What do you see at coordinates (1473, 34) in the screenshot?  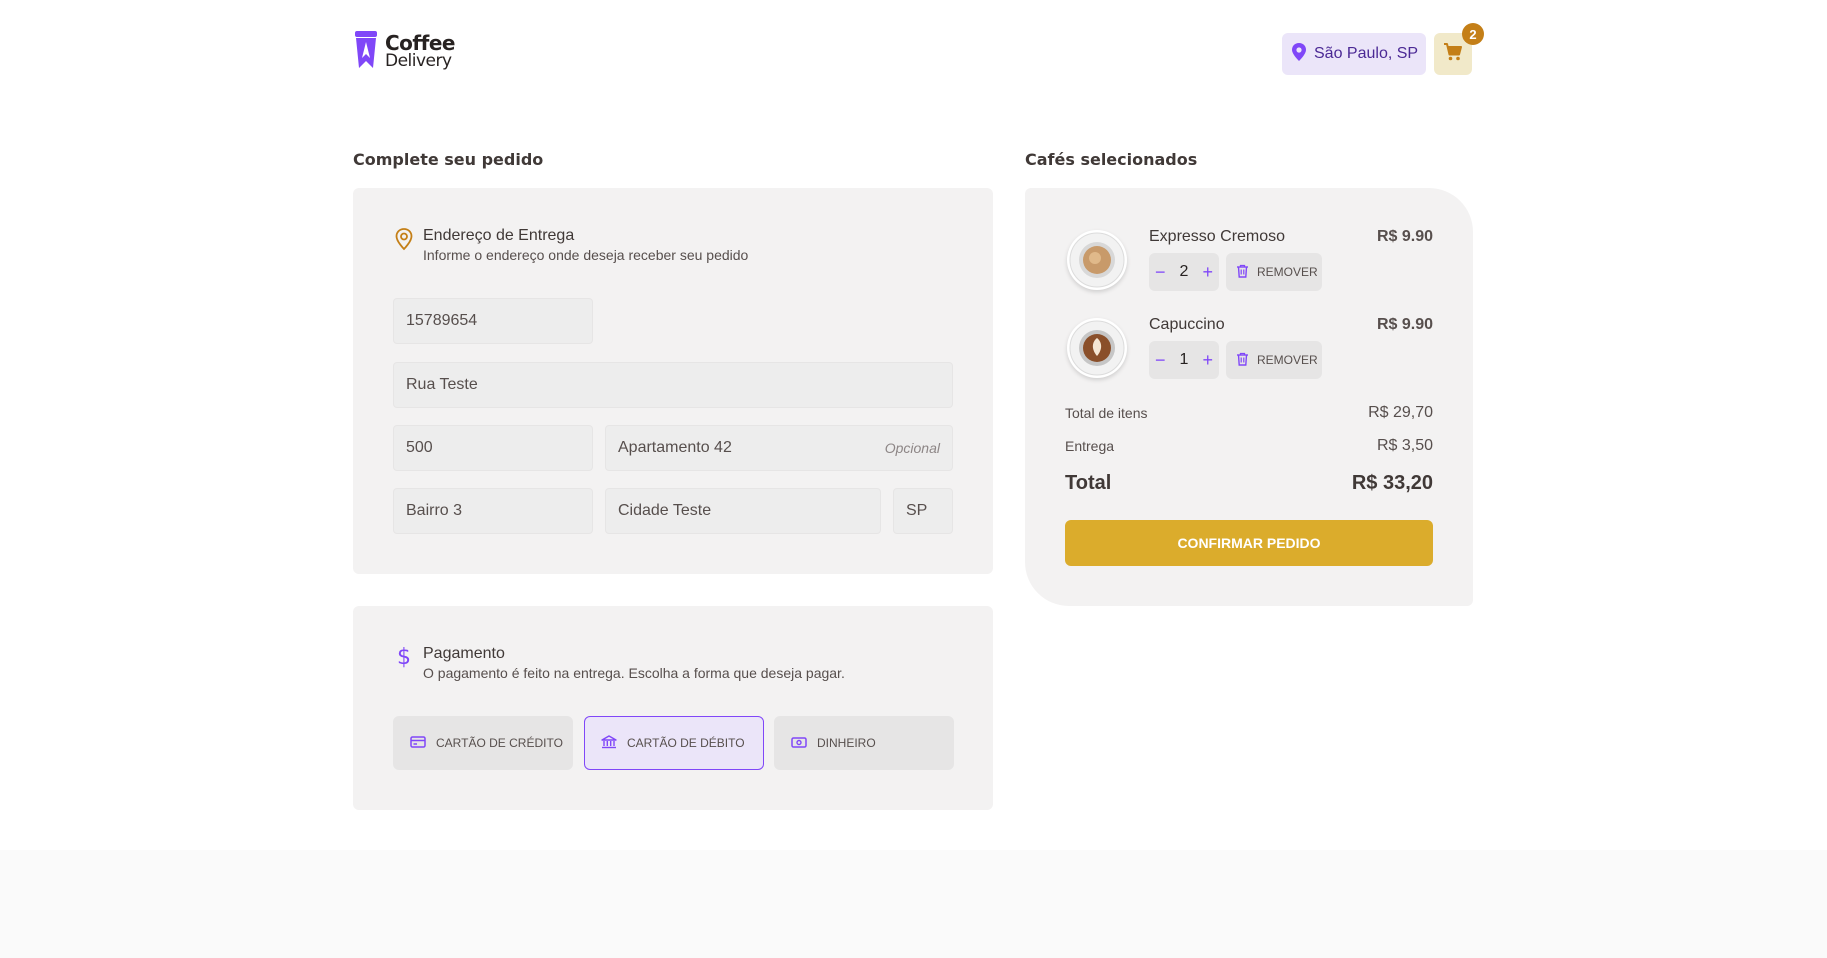 I see `cart-count-badge: 2` at bounding box center [1473, 34].